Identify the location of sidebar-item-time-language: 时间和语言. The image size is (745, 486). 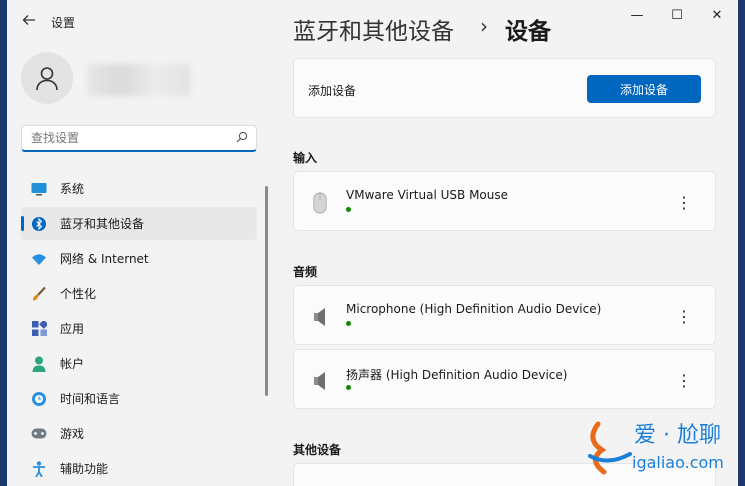
(139, 398).